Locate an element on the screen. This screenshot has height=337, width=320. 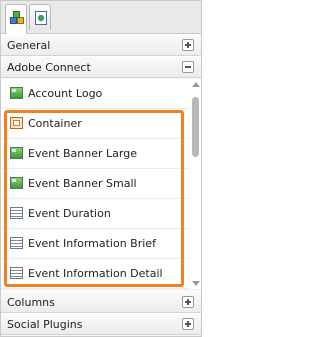
tab-page-properties is located at coordinates (40, 17).